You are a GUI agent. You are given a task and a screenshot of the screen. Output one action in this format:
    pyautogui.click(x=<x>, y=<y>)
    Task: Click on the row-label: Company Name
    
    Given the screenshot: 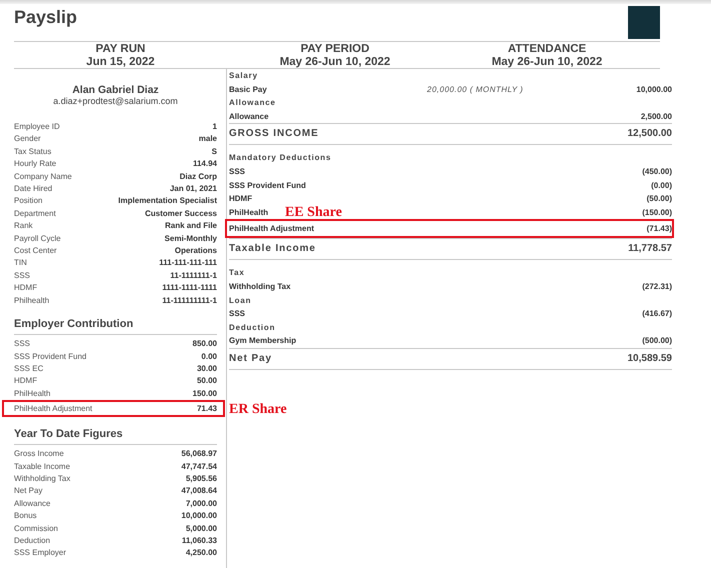 What is the action you would take?
    pyautogui.click(x=43, y=176)
    